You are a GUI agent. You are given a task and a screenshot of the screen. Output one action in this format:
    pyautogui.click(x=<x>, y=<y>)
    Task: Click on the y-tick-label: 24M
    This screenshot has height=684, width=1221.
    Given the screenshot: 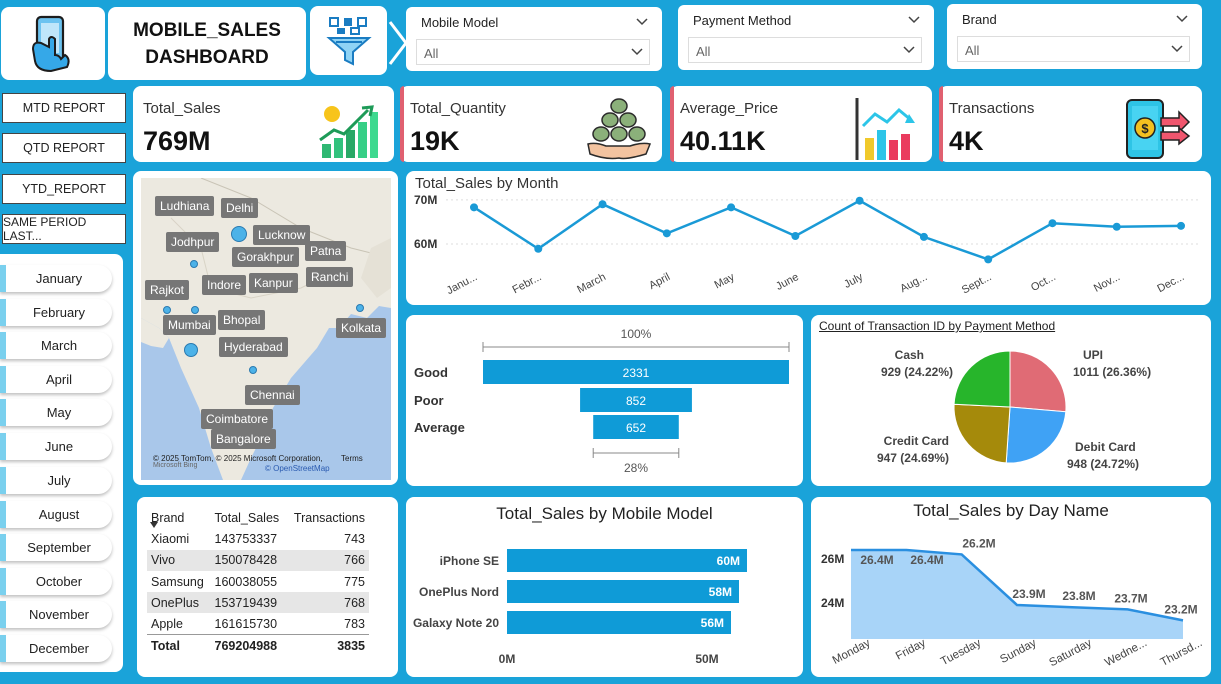 What is the action you would take?
    pyautogui.click(x=832, y=603)
    